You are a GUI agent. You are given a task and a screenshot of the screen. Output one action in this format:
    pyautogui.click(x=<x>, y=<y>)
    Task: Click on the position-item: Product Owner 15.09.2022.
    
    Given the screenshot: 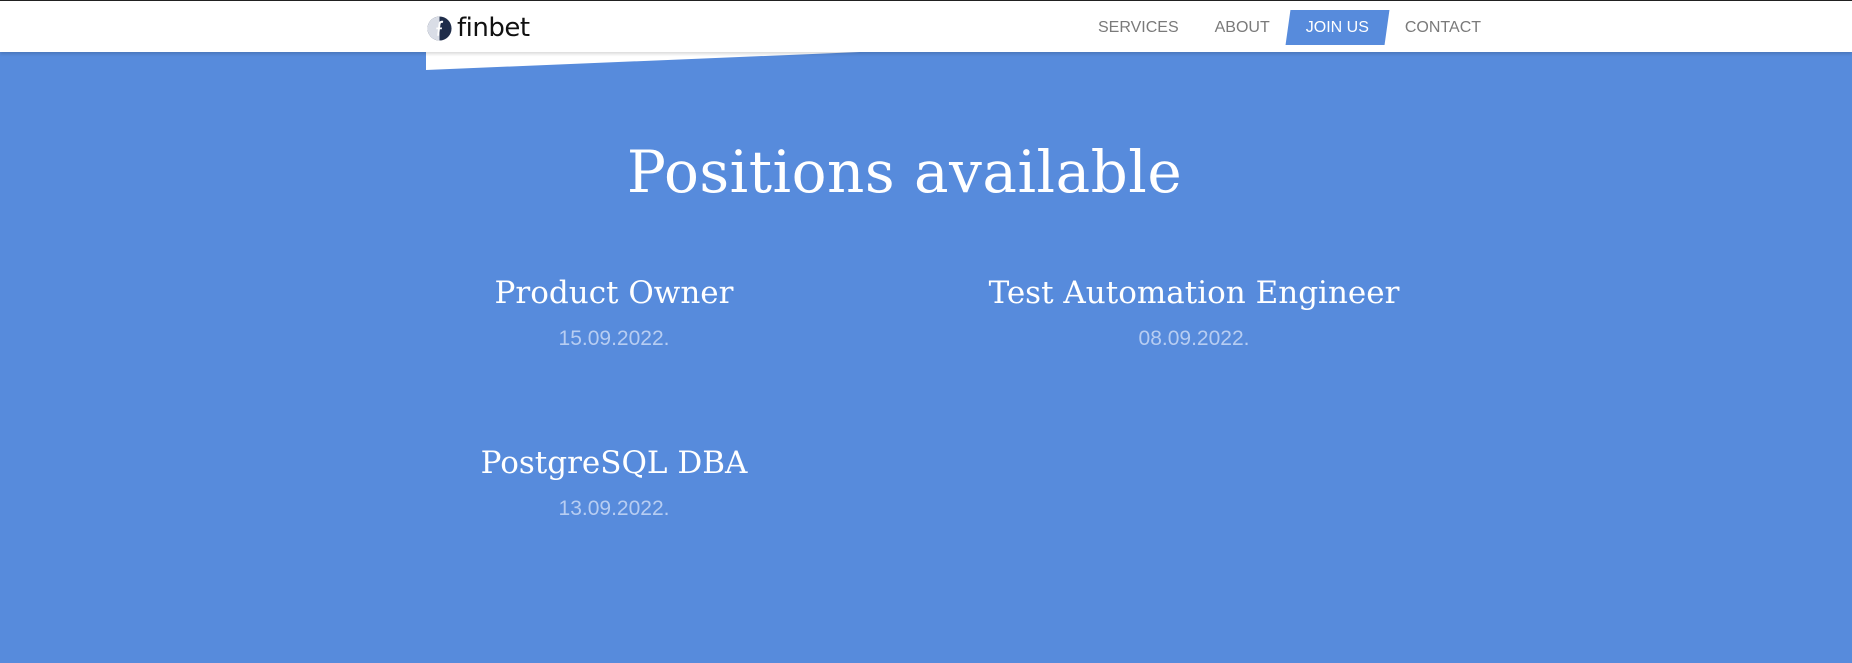 What is the action you would take?
    pyautogui.click(x=614, y=312)
    